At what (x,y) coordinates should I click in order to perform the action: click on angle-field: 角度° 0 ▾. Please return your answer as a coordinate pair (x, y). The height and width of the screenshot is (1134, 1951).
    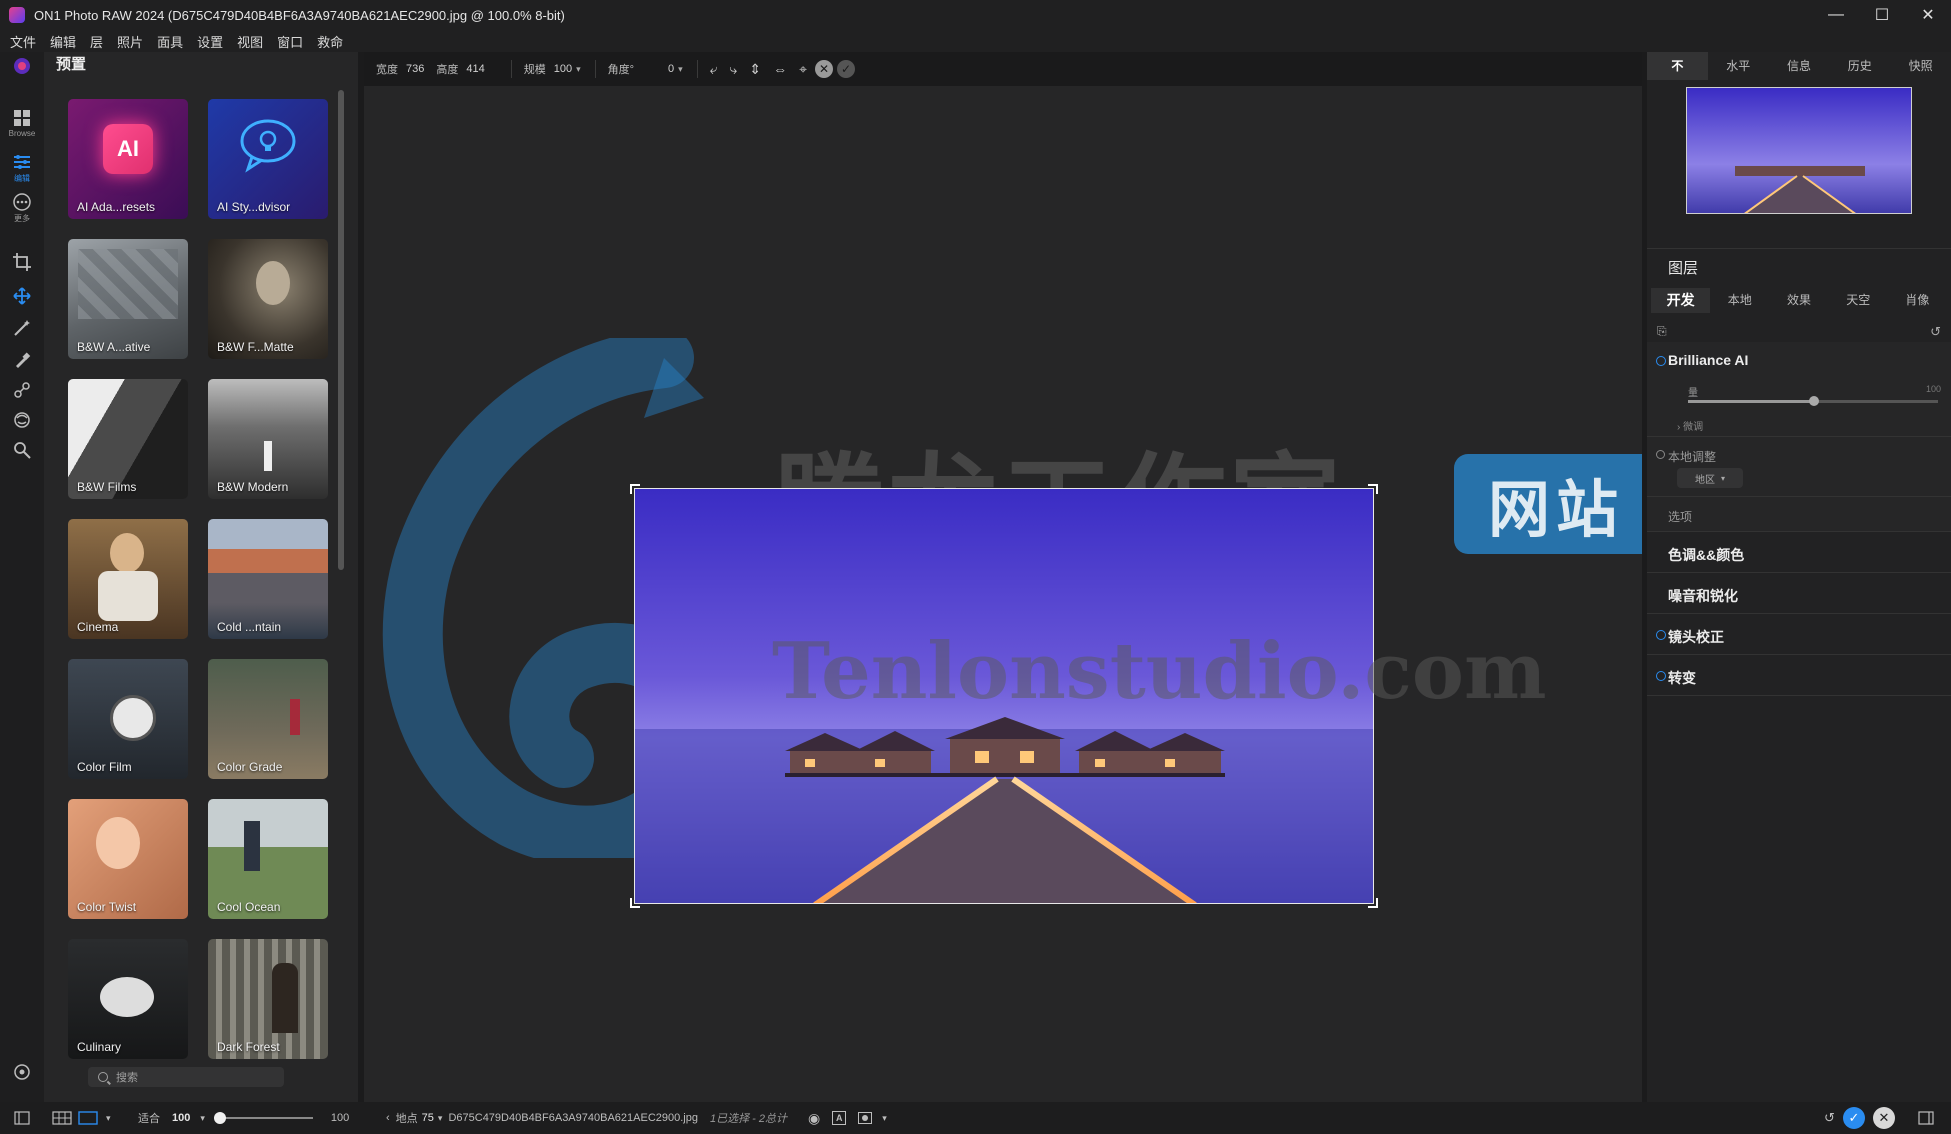
    Looking at the image, I should click on (645, 69).